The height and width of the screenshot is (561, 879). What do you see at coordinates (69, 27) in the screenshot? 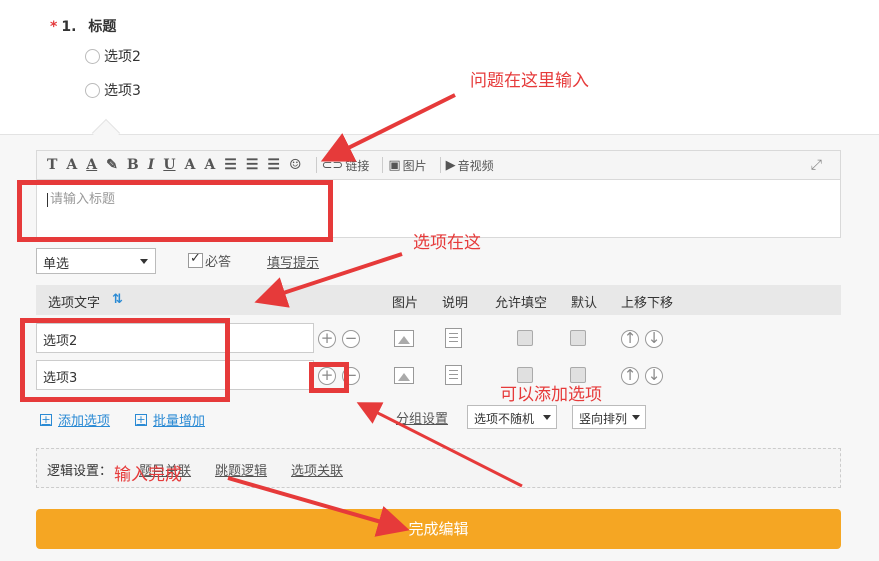
I see `question-number: 1.` at bounding box center [69, 27].